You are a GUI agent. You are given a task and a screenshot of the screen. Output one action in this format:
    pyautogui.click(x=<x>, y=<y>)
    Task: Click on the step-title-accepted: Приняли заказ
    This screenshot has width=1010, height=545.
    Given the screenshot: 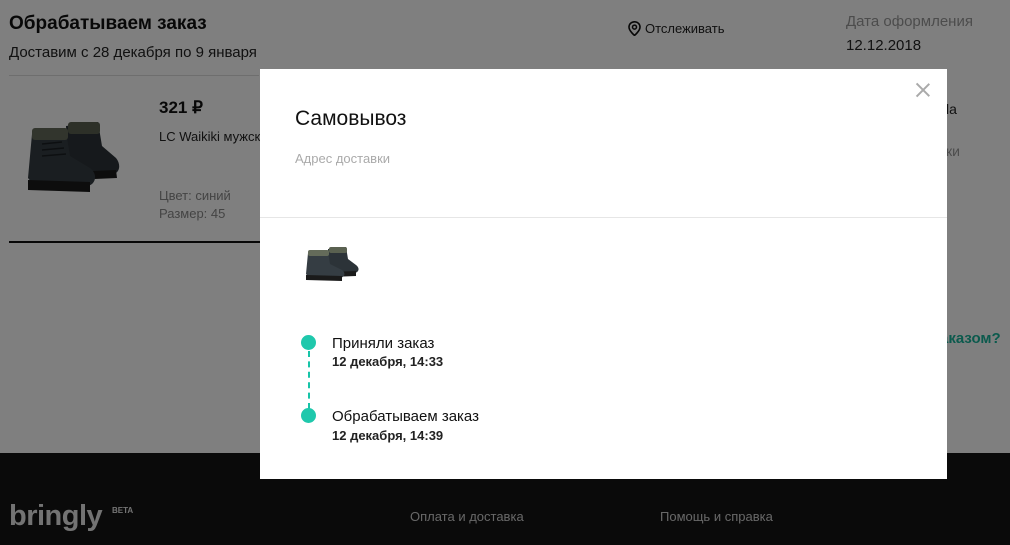 What is the action you would take?
    pyautogui.click(x=383, y=343)
    